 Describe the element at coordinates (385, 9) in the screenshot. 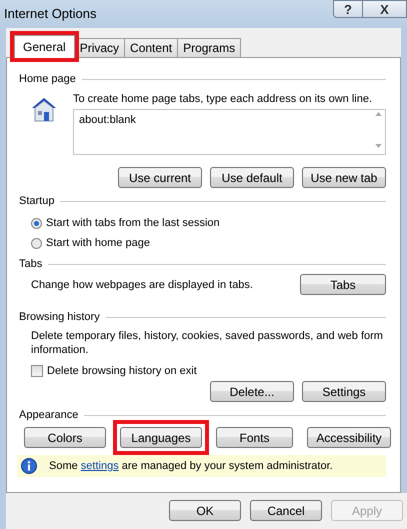

I see `close-button: X` at that location.